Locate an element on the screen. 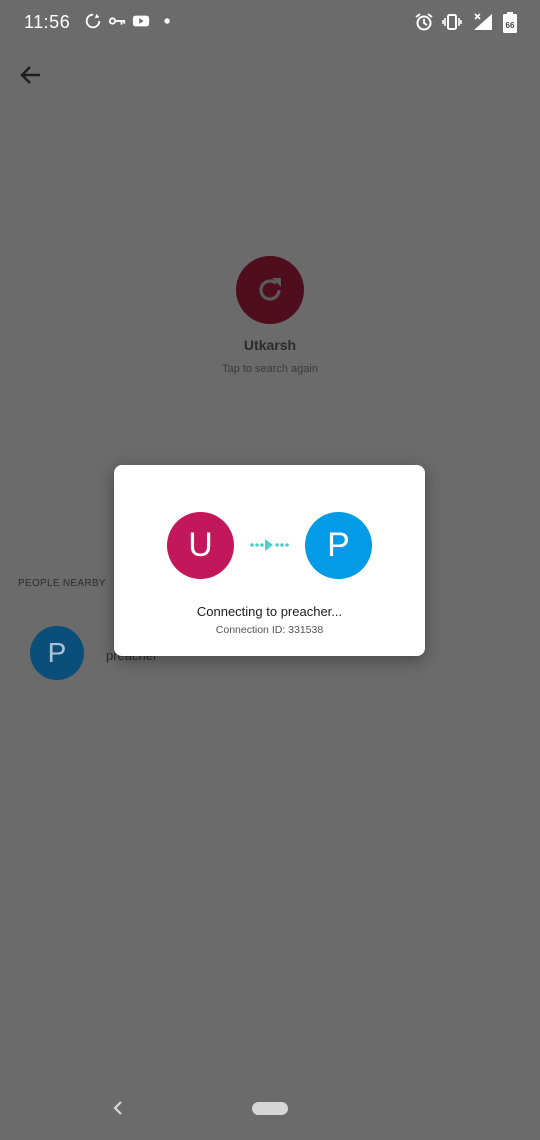 This screenshot has width=540, height=1140. transfer-arrow-icon is located at coordinates (271, 545).